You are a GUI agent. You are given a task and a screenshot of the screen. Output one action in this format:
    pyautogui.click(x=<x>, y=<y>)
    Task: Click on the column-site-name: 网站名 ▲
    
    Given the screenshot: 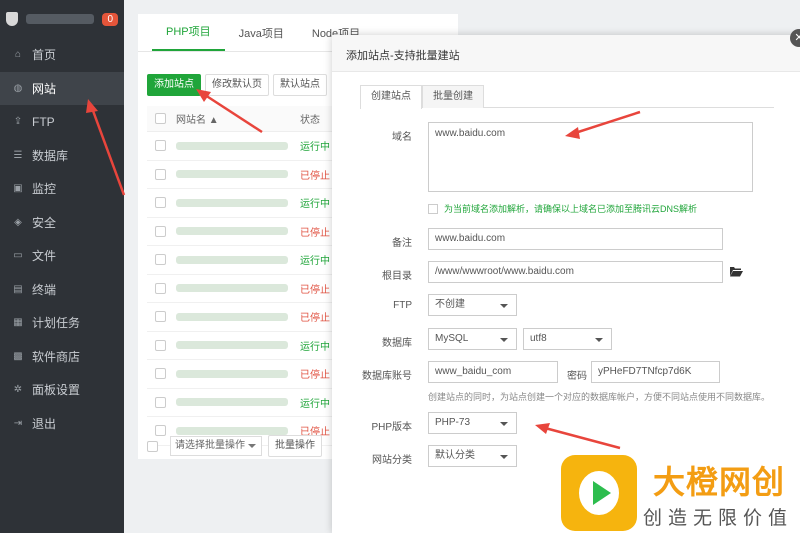 What is the action you would take?
    pyautogui.click(x=238, y=118)
    